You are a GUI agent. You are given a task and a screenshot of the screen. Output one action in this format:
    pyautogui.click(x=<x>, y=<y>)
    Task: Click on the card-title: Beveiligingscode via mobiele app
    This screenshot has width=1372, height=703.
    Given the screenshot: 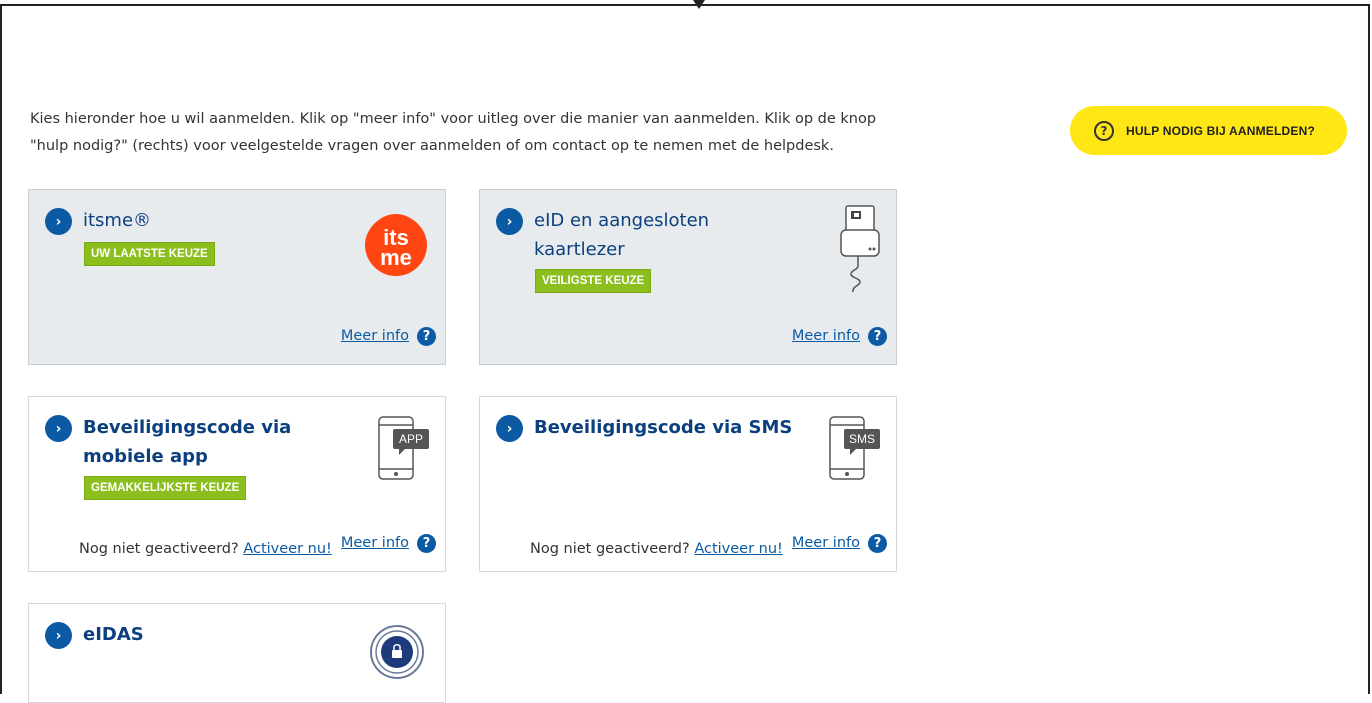 What is the action you would take?
    pyautogui.click(x=187, y=442)
    